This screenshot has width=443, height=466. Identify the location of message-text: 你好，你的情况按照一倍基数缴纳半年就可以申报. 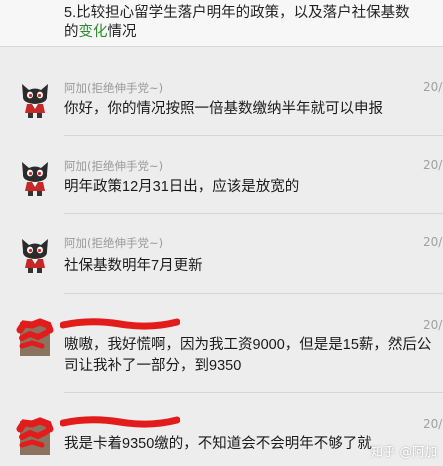
(223, 109).